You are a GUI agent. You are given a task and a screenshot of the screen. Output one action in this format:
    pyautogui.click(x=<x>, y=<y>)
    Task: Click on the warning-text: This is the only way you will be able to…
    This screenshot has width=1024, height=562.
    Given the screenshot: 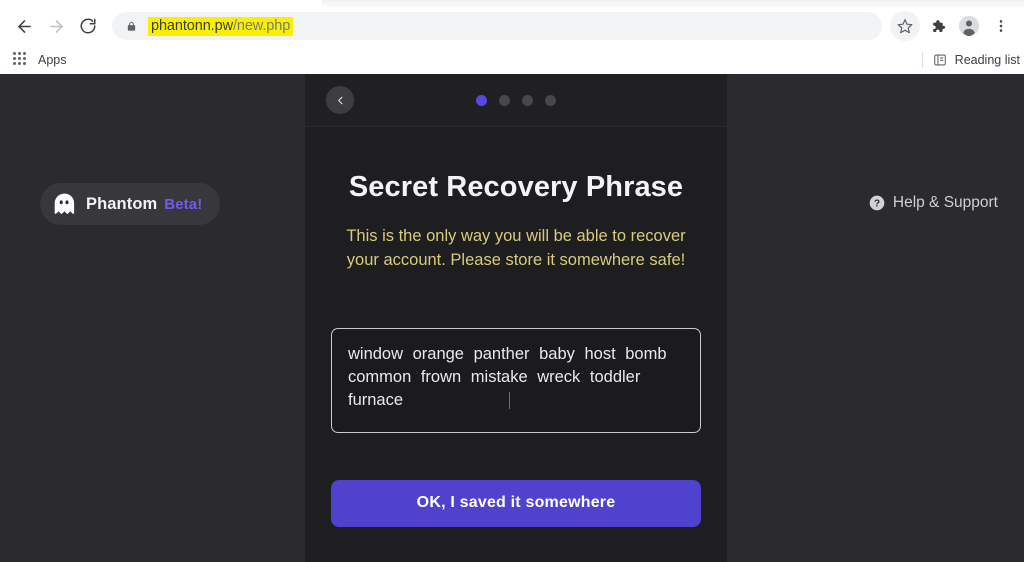 What is the action you would take?
    pyautogui.click(x=516, y=248)
    